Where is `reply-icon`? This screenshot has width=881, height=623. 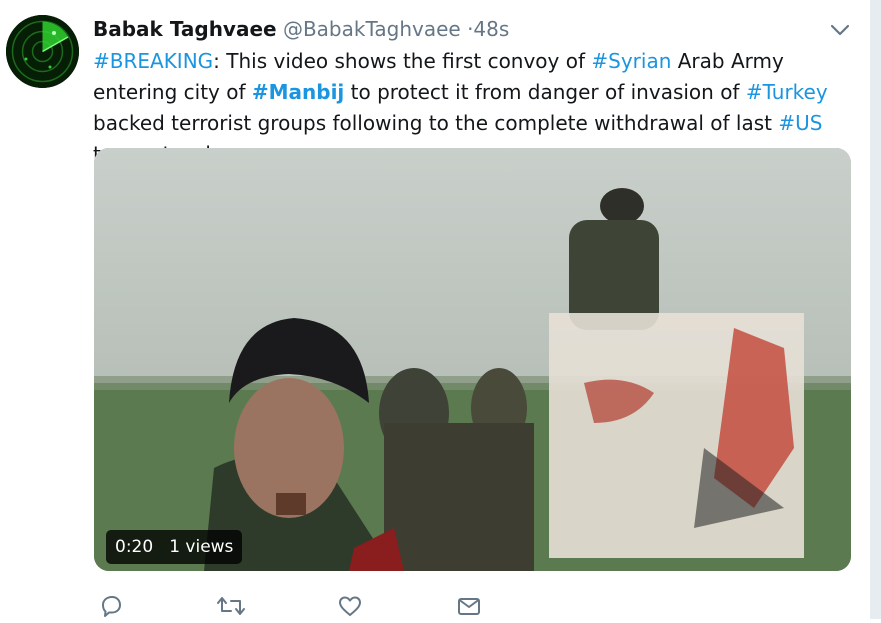
reply-icon is located at coordinates (111, 606).